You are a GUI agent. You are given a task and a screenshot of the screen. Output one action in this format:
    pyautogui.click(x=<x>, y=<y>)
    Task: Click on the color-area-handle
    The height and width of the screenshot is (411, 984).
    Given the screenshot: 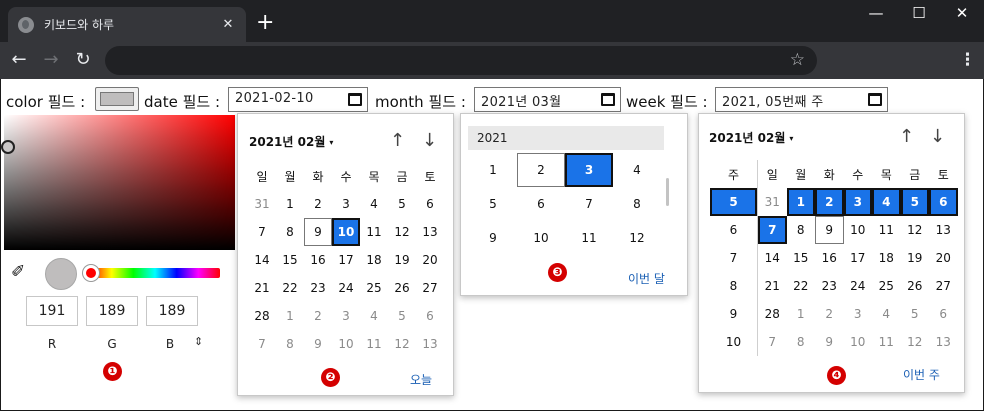 What is the action you would take?
    pyautogui.click(x=8, y=147)
    